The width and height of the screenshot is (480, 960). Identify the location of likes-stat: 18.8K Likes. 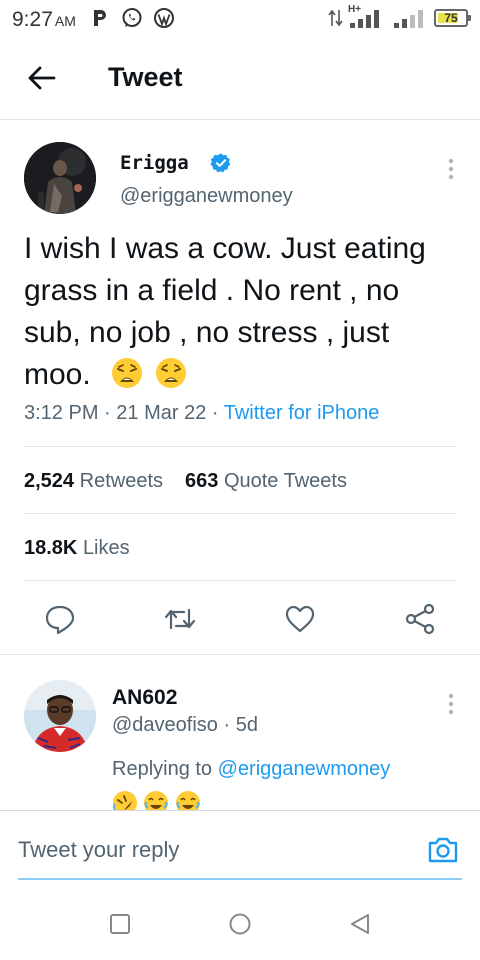
(77, 548).